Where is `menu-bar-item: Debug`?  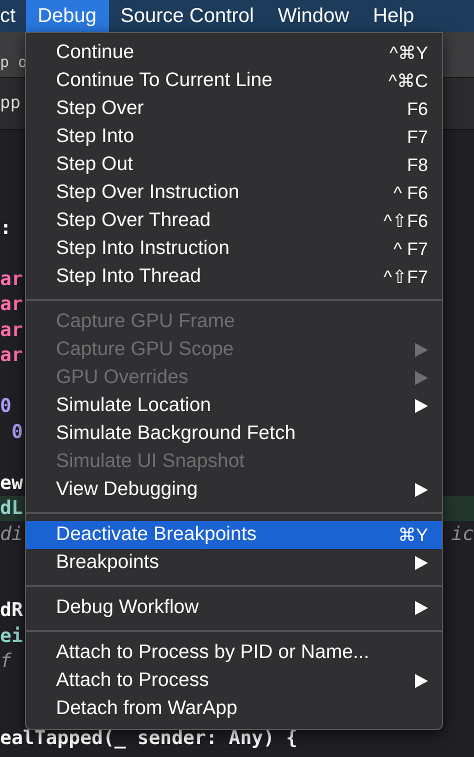 menu-bar-item: Debug is located at coordinates (67, 16).